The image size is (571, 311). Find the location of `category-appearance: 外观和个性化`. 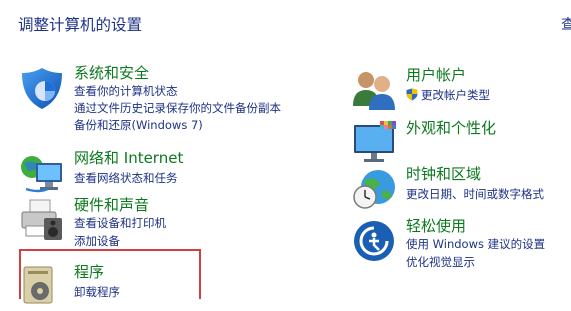

category-appearance: 外观和个性化 is located at coordinates (460, 141).